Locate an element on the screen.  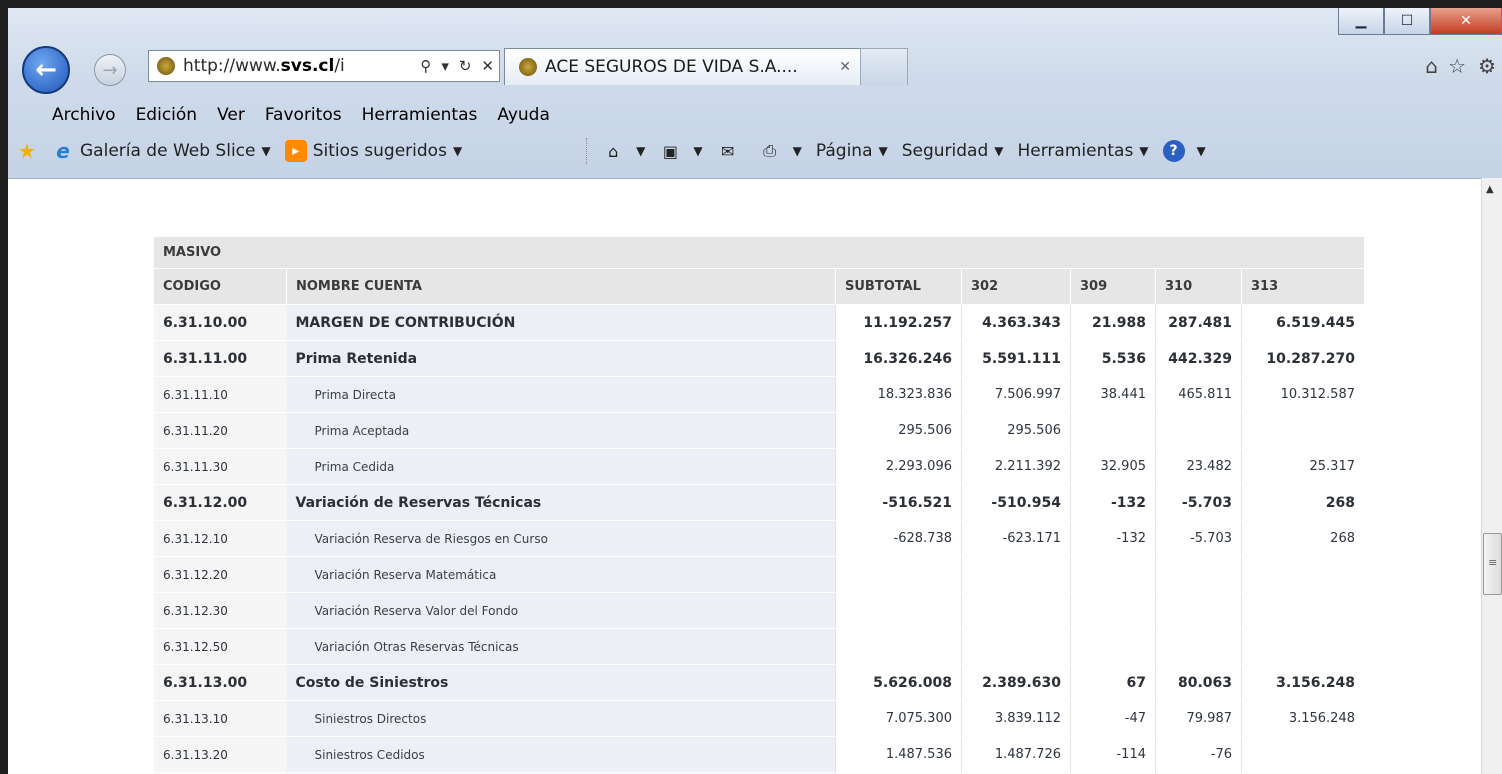
tools-menu-button: Herramientas ▼ is located at coordinates (1083, 151).